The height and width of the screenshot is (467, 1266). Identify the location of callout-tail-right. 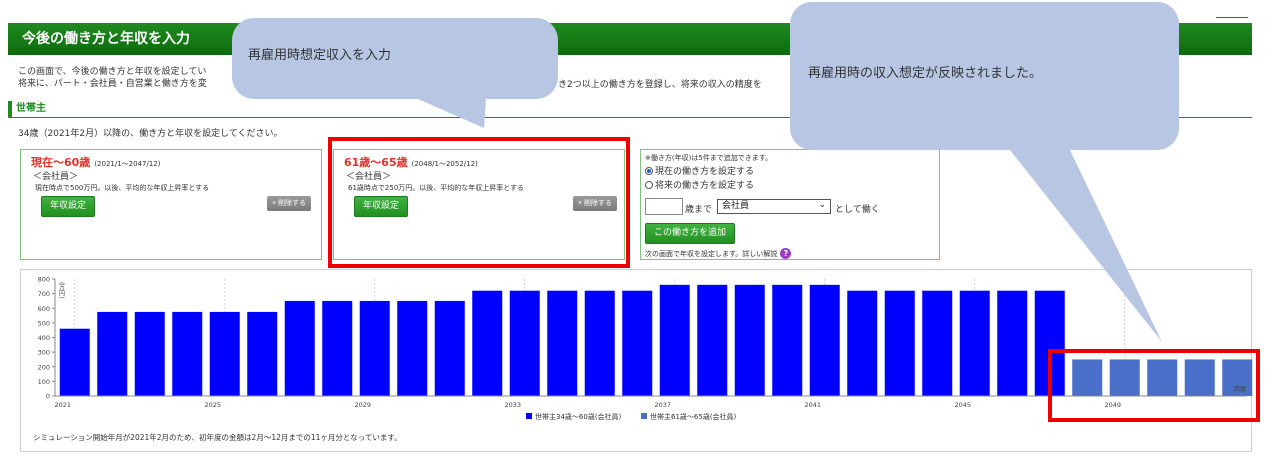
(1086, 246).